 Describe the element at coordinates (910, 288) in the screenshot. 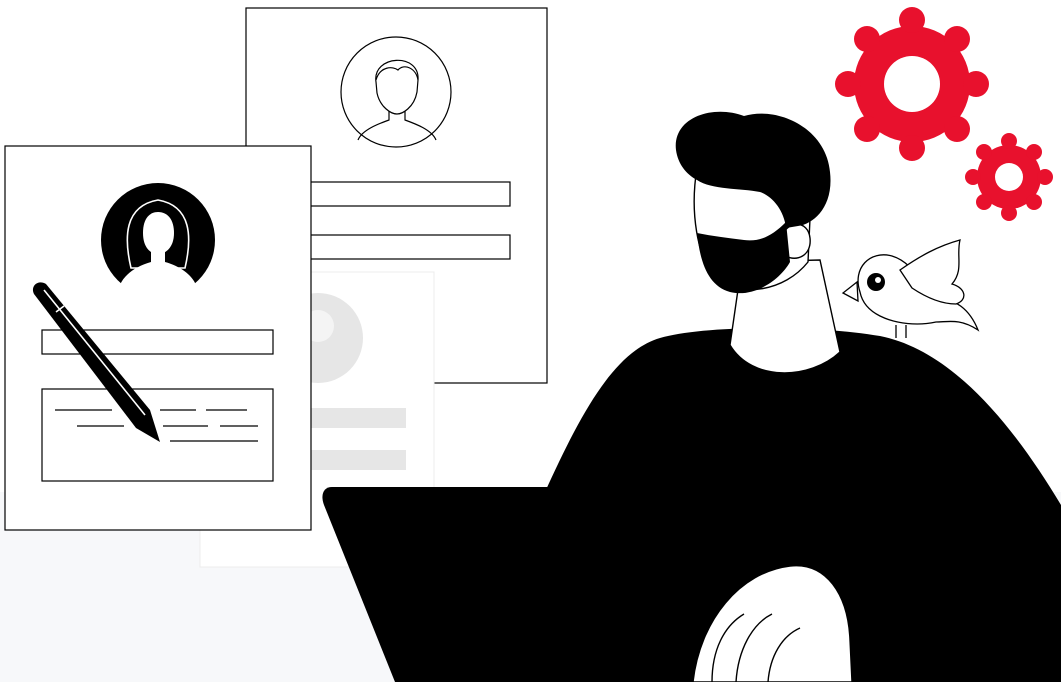

I see `bird-icon` at that location.